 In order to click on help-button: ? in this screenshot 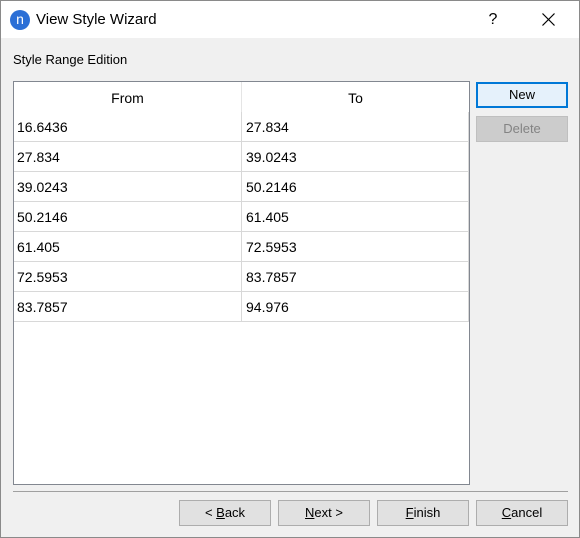, I will do `click(493, 19)`.